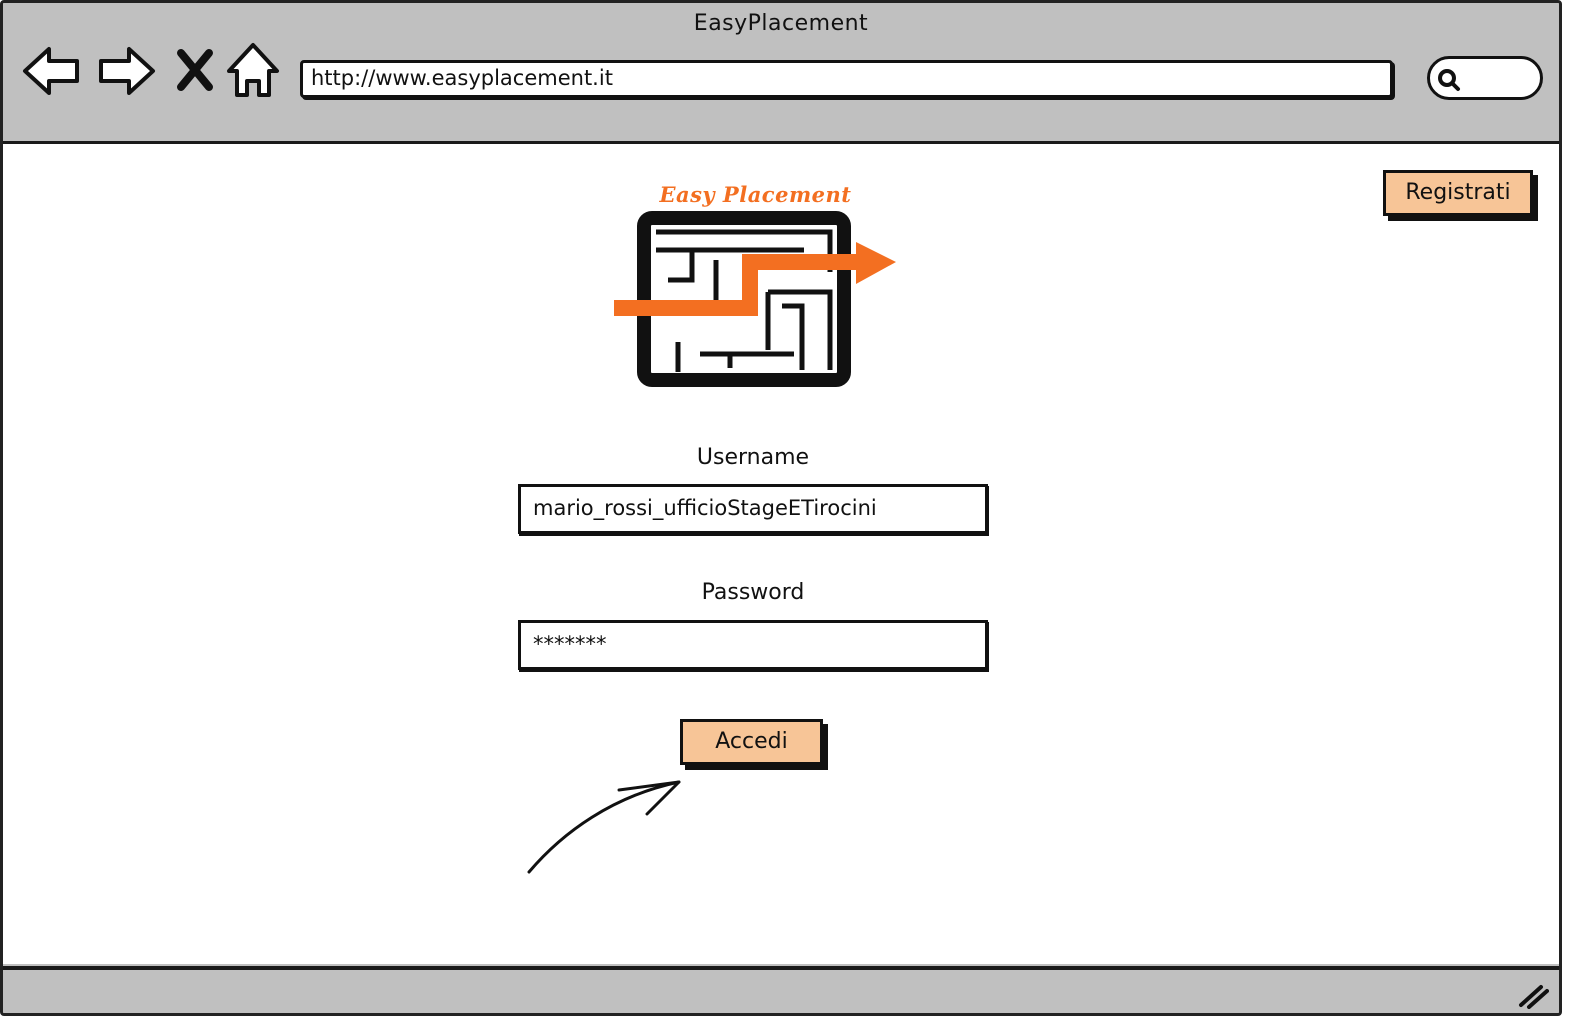  Describe the element at coordinates (604, 827) in the screenshot. I see `annotation-arrow-icon` at that location.